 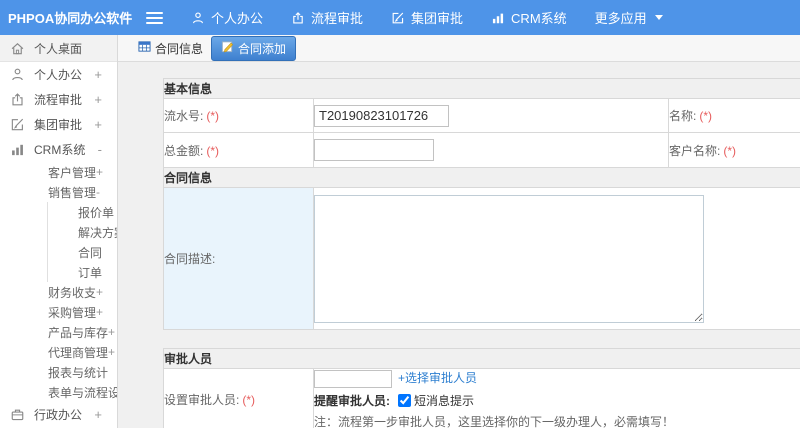 What do you see at coordinates (82, 272) in the screenshot?
I see `sidebar-item-order: 订单` at bounding box center [82, 272].